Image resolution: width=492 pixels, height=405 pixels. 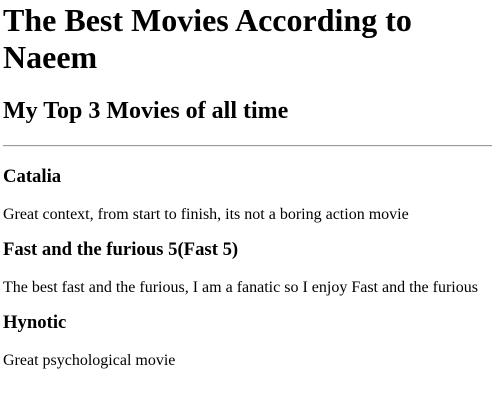 I want to click on page-title: The Best Movies According to Naeem, so click(x=207, y=38).